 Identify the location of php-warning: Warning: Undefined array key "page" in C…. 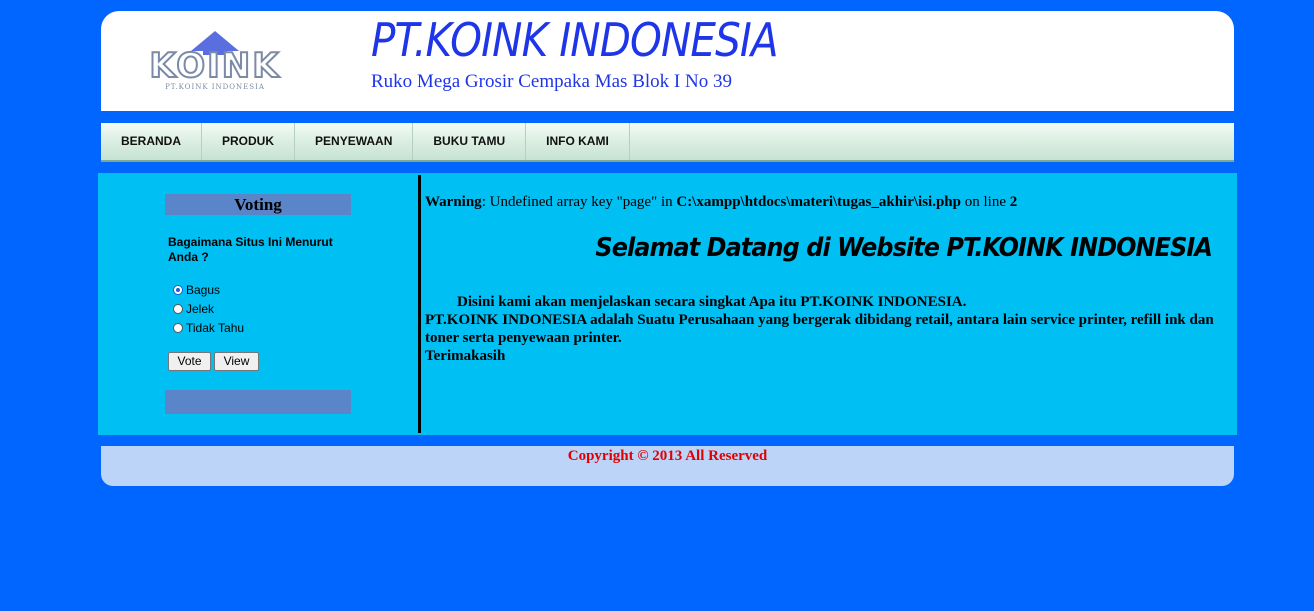
(721, 202).